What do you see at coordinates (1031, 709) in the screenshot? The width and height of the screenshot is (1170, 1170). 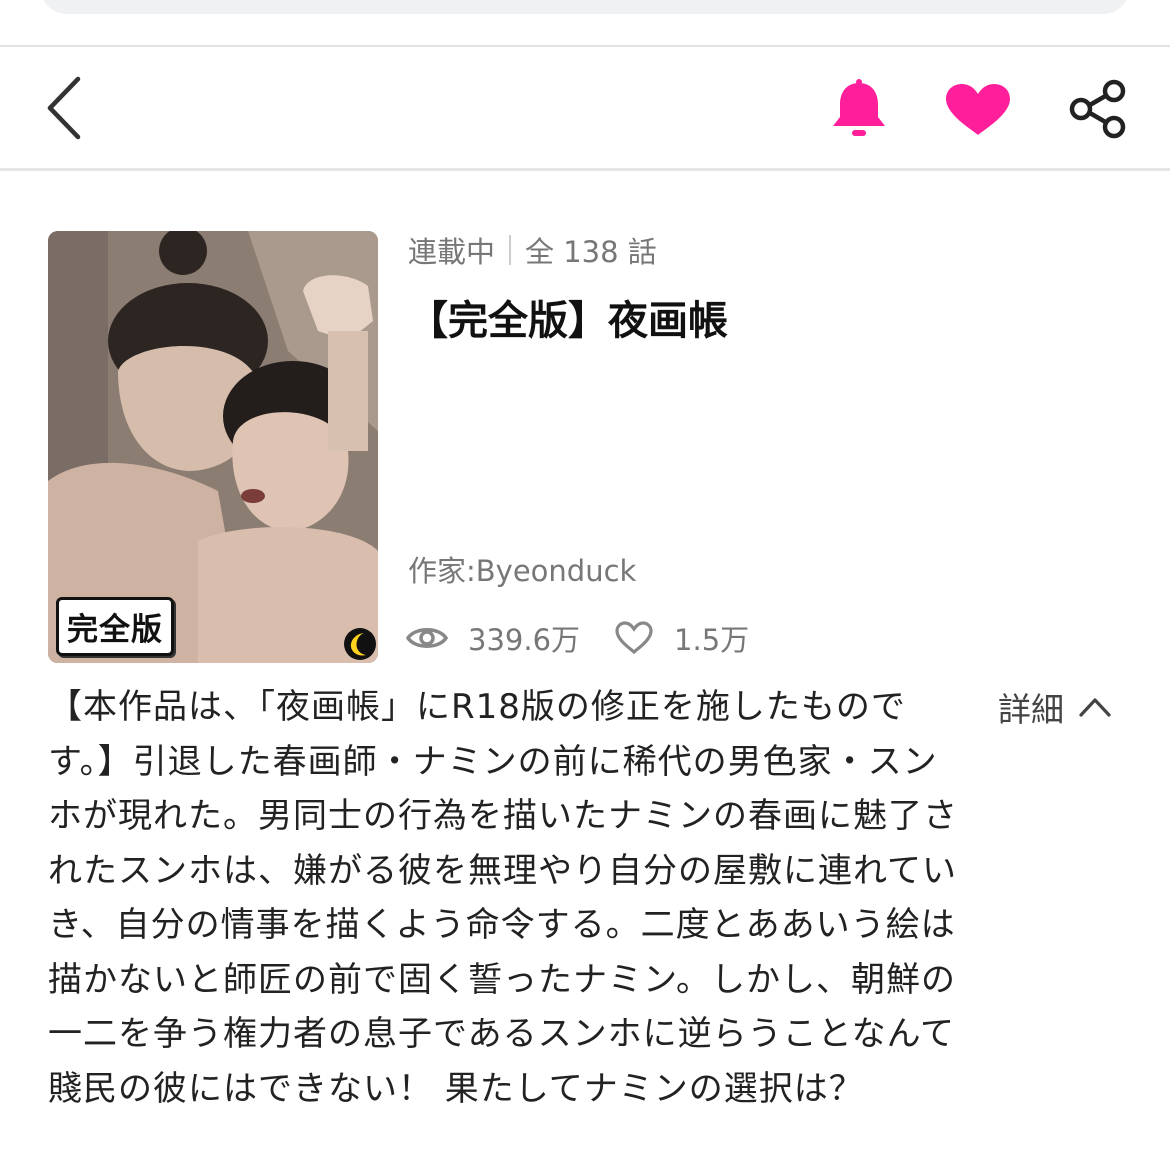 I see `details-label: 詳細` at bounding box center [1031, 709].